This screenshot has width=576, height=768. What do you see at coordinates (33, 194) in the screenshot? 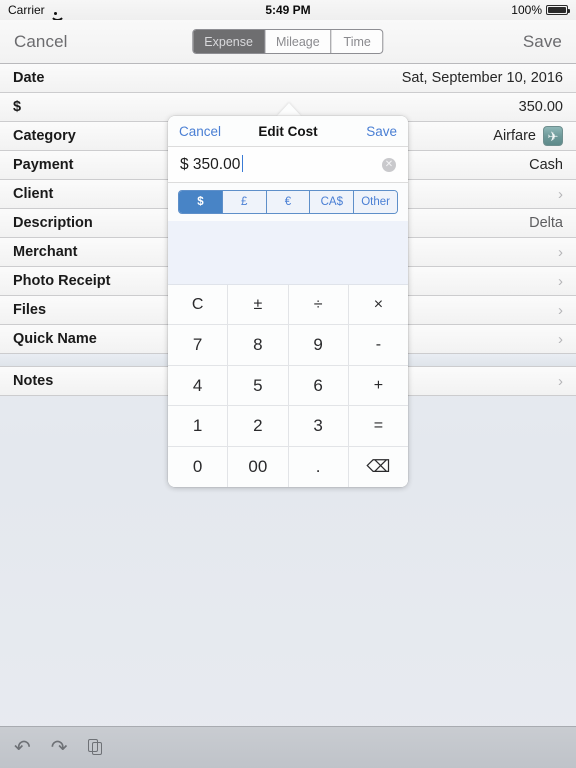
I see `row-label: Client` at bounding box center [33, 194].